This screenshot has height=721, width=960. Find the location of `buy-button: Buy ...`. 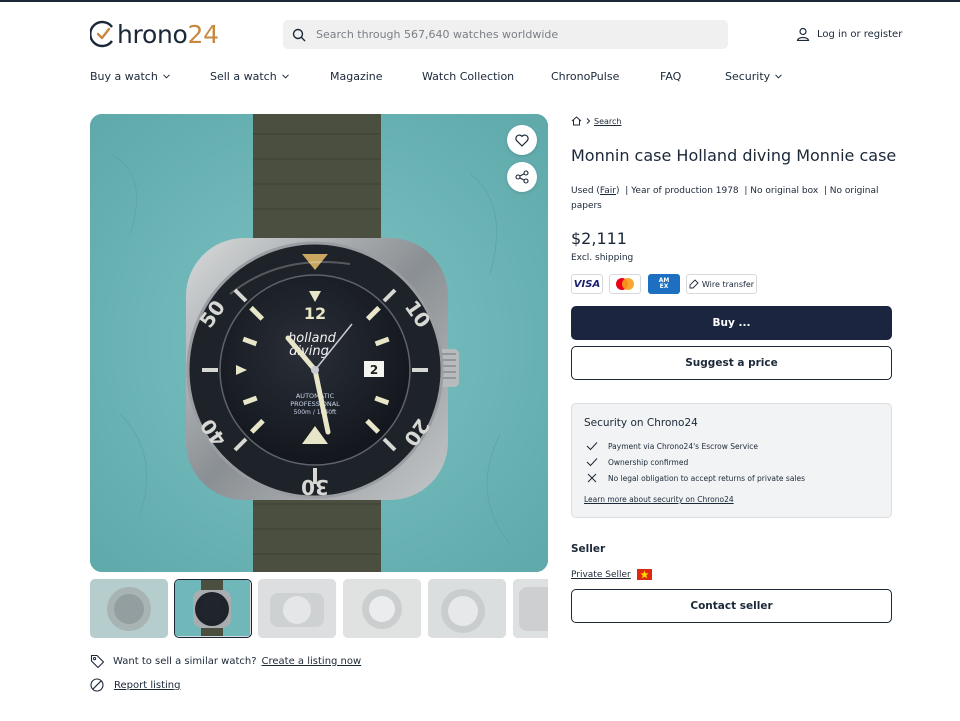

buy-button: Buy ... is located at coordinates (731, 323).